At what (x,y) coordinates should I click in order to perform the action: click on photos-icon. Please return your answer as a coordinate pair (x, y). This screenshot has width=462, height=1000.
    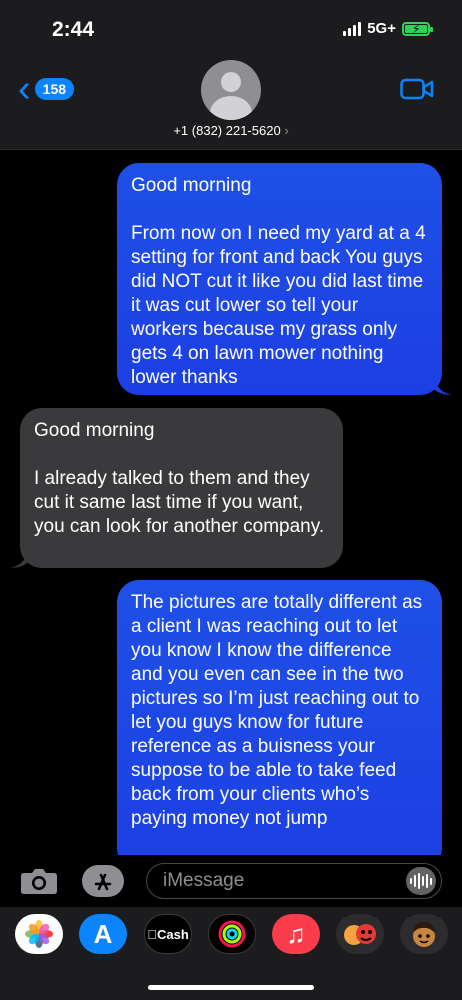
    Looking at the image, I should click on (39, 934).